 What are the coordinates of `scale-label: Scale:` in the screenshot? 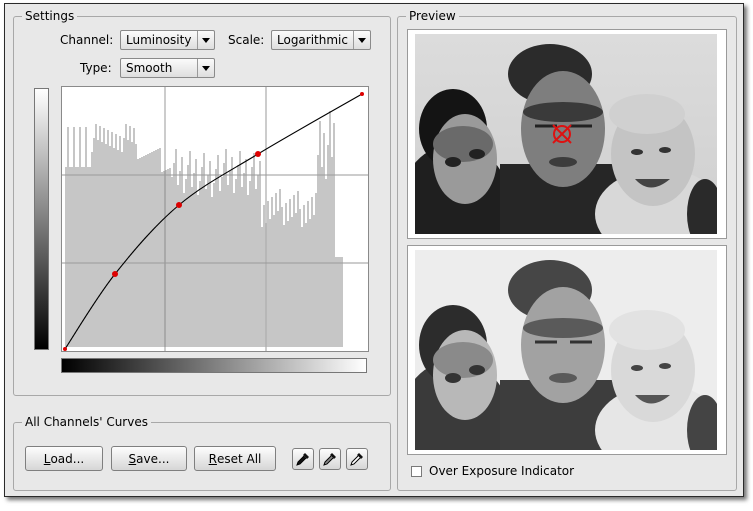 It's located at (246, 40).